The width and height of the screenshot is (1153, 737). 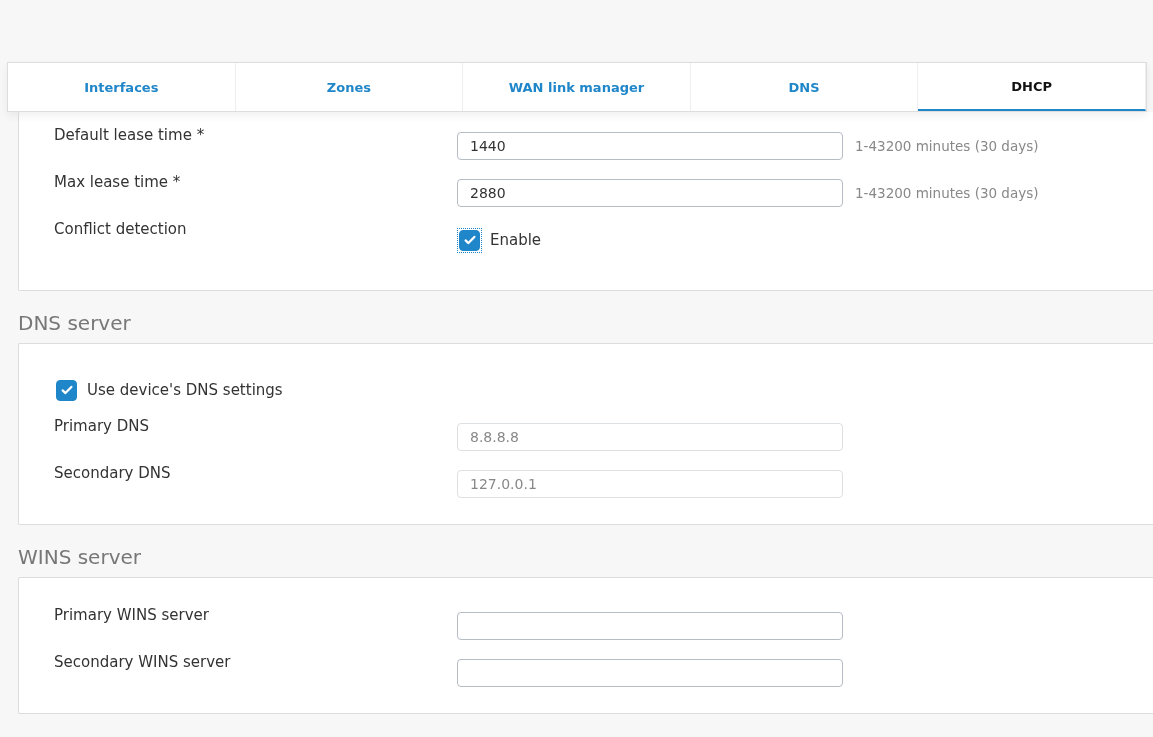 I want to click on input-field: 2880, so click(x=650, y=193).